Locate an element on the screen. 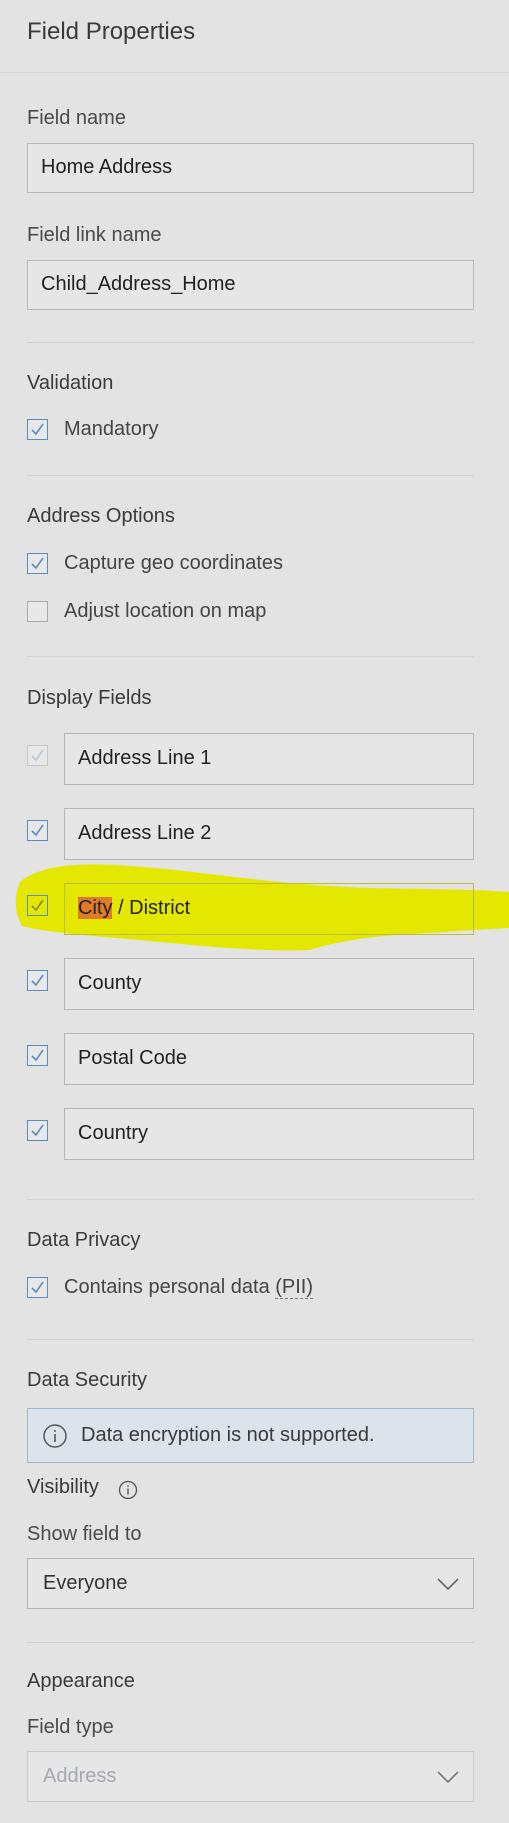 The image size is (509, 1823). pii-checkbox is located at coordinates (37, 1287).